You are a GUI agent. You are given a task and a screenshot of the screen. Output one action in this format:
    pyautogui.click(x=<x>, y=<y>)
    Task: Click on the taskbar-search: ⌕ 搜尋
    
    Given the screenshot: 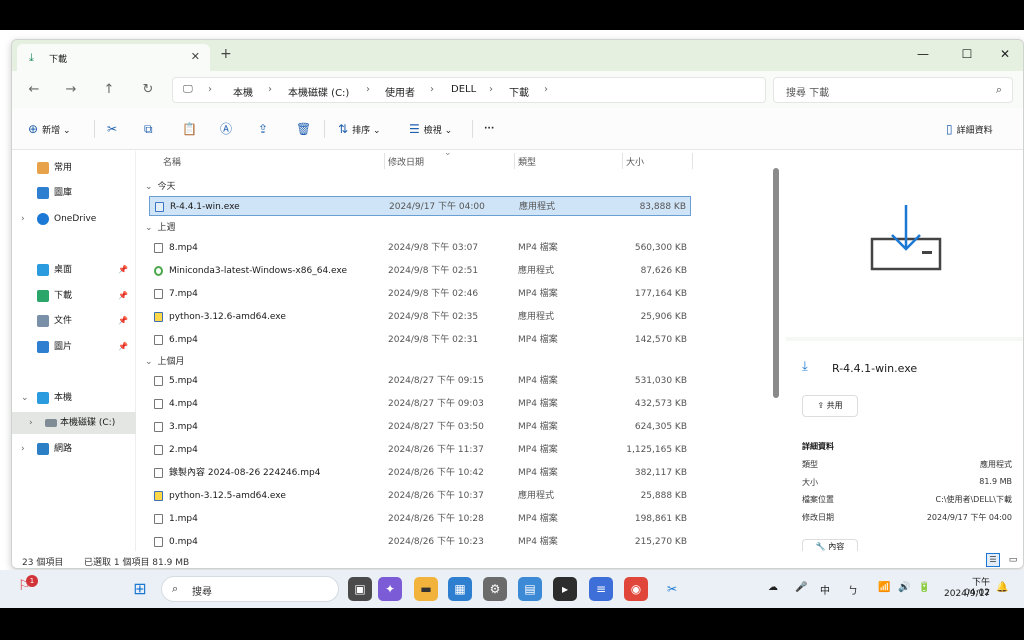 What is the action you would take?
    pyautogui.click(x=250, y=589)
    